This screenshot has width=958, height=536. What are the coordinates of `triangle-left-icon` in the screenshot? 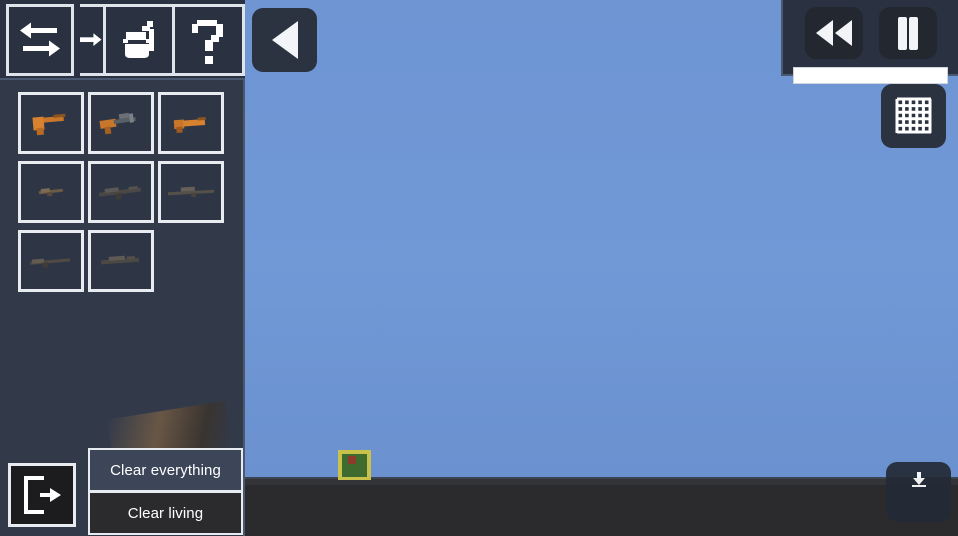 It's located at (284, 40).